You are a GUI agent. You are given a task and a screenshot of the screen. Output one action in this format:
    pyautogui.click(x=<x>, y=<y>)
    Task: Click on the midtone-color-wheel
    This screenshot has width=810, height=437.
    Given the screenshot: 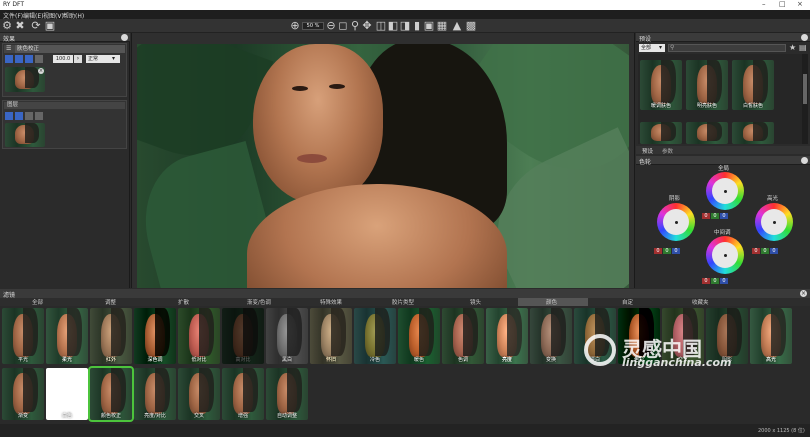 What is the action you would take?
    pyautogui.click(x=725, y=255)
    